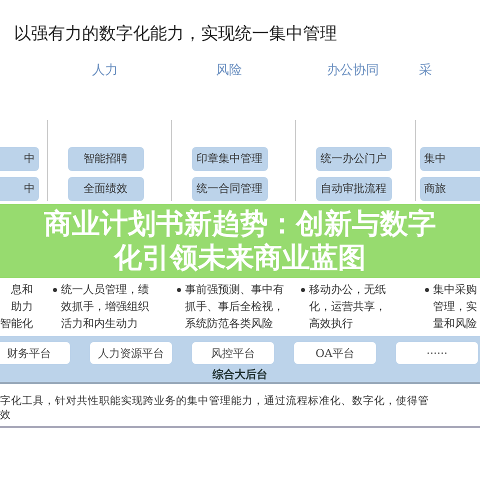 The image size is (480, 480). What do you see at coordinates (230, 189) in the screenshot?
I see `feature-tag: 统一合同管理` at bounding box center [230, 189].